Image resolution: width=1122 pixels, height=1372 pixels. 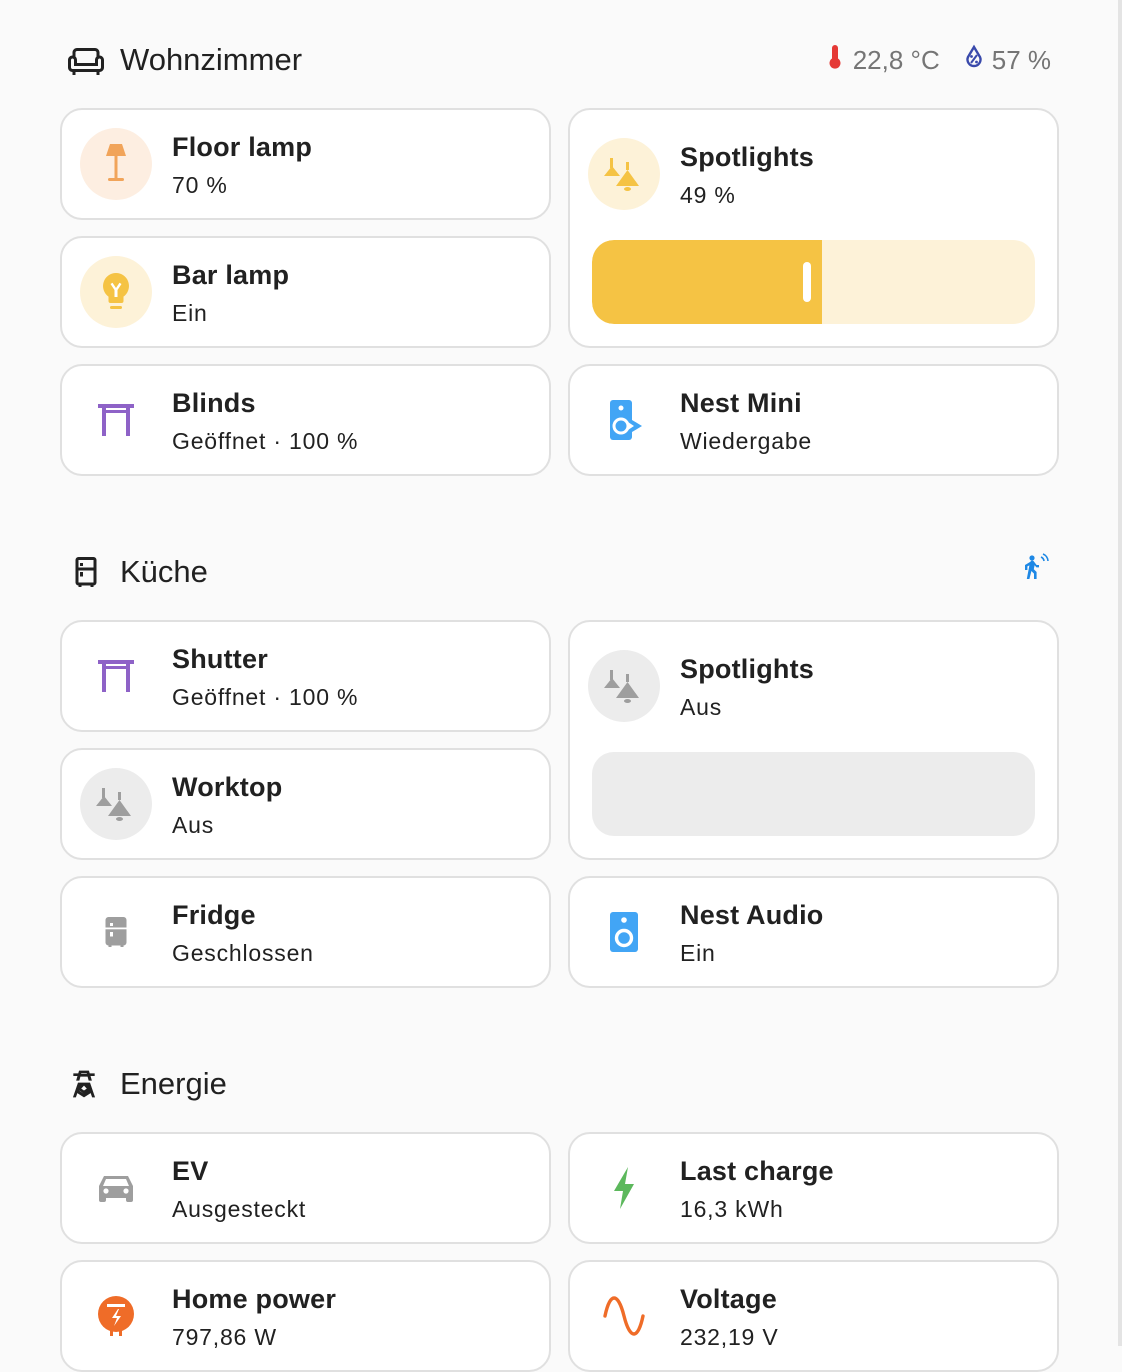 I want to click on slider-handle, so click(x=807, y=282).